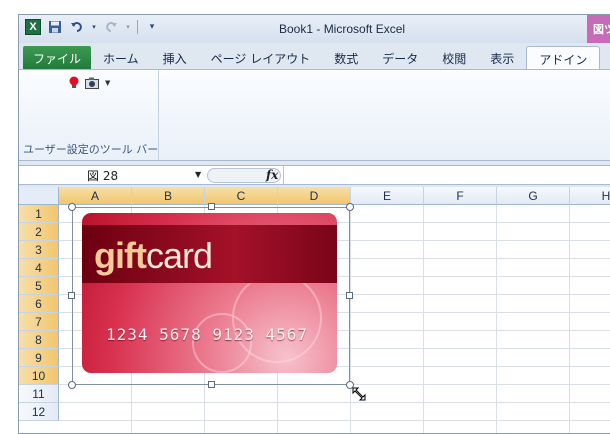 Image resolution: width=610 pixels, height=434 pixels. I want to click on tab-formulas: 数式, so click(346, 58).